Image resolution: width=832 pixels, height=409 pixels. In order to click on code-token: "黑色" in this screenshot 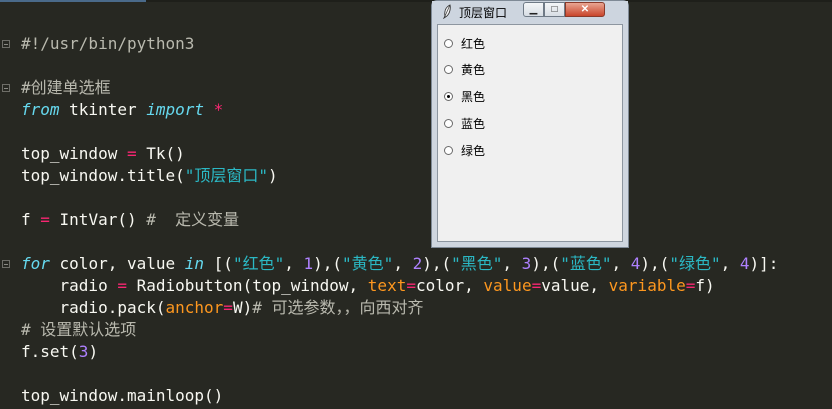, I will do `click(477, 263)`.